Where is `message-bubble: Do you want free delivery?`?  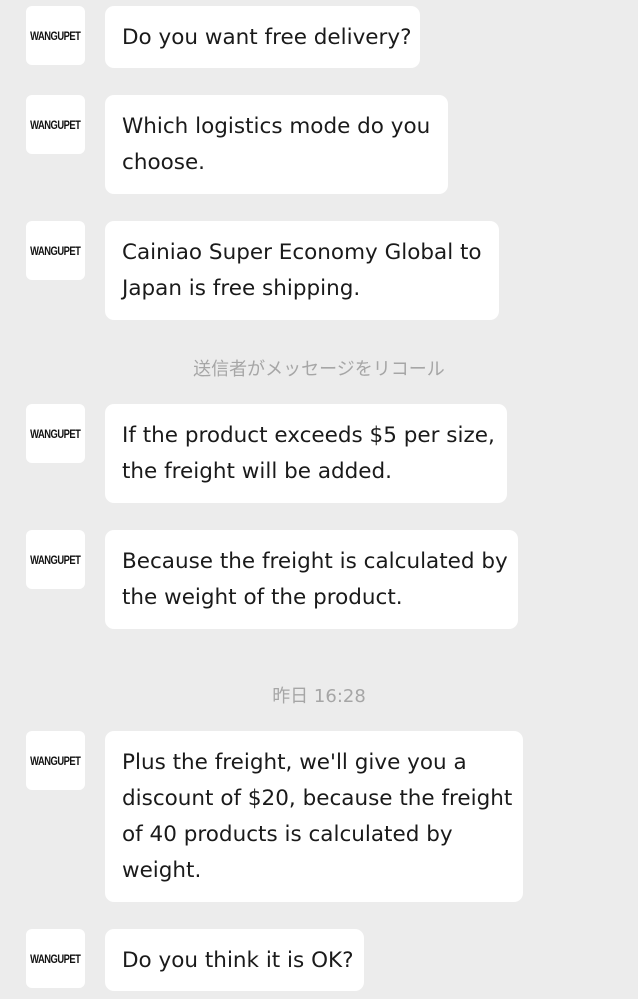
message-bubble: Do you want free delivery? is located at coordinates (262, 37).